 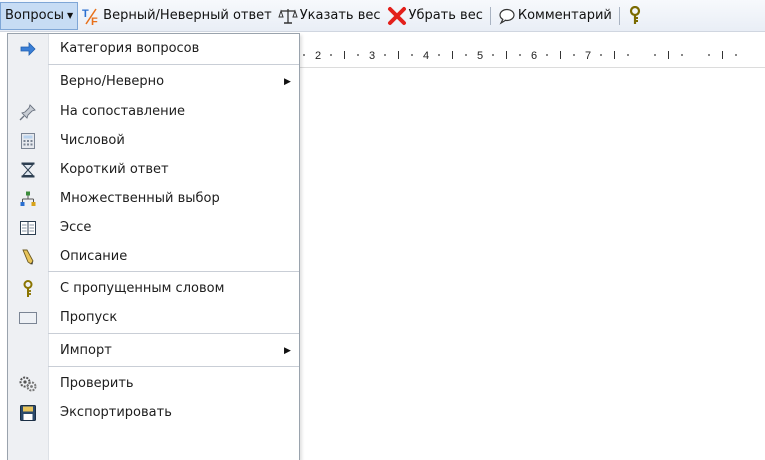 What do you see at coordinates (130, 48) in the screenshot?
I see `menu-item-label: Категория вопросов` at bounding box center [130, 48].